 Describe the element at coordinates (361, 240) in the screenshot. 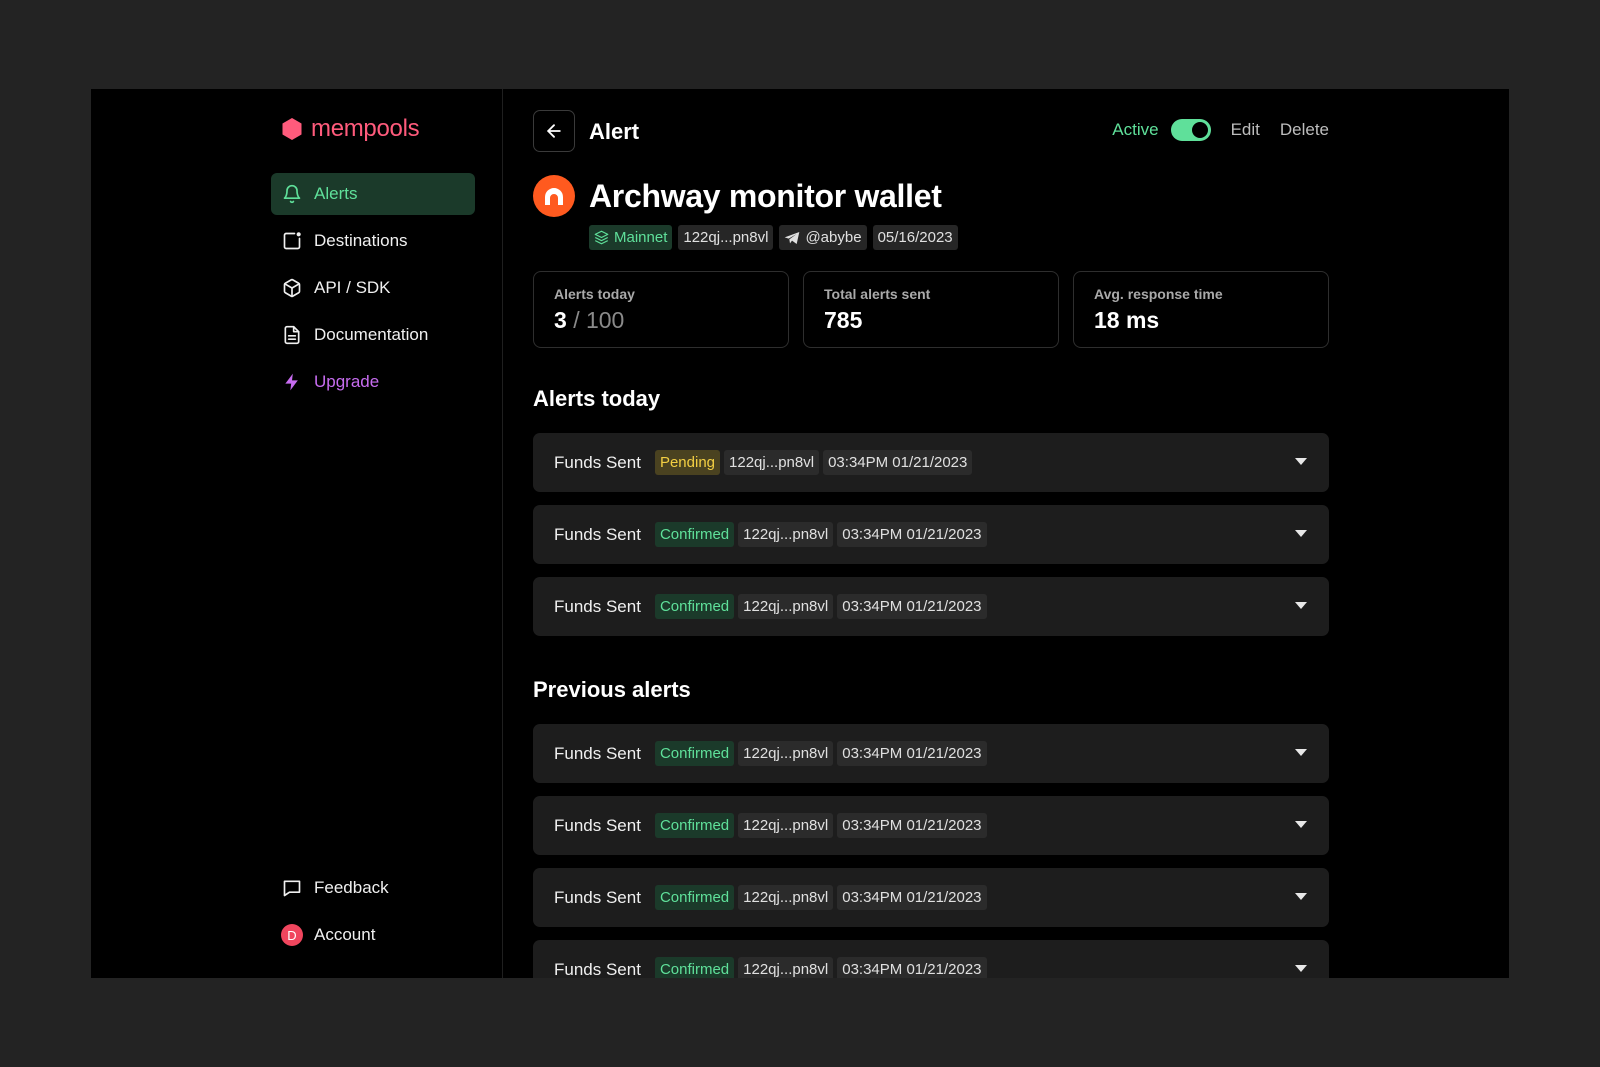

I see `sidebar-item-label: Destinations` at that location.